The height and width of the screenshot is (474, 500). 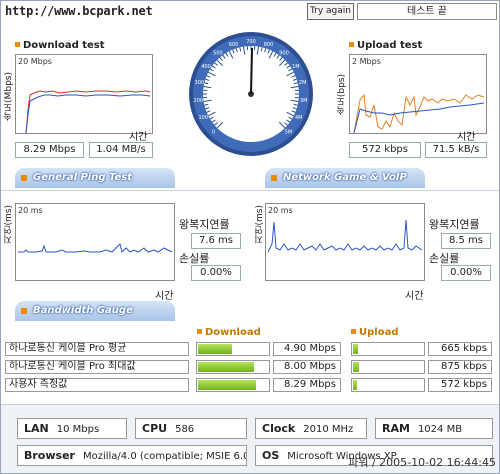 What do you see at coordinates (466, 137) in the screenshot?
I see `upload-x-label: 시간` at bounding box center [466, 137].